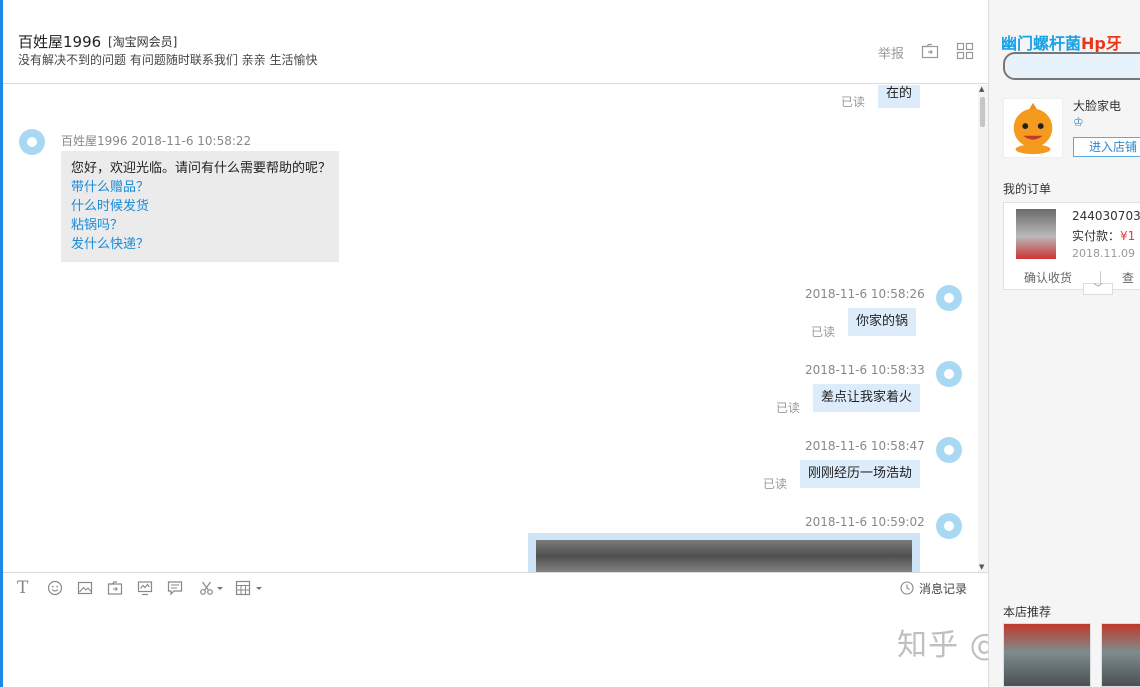 The image size is (1140, 687). I want to click on quick-question-link: 发什么快递？, so click(200, 244).